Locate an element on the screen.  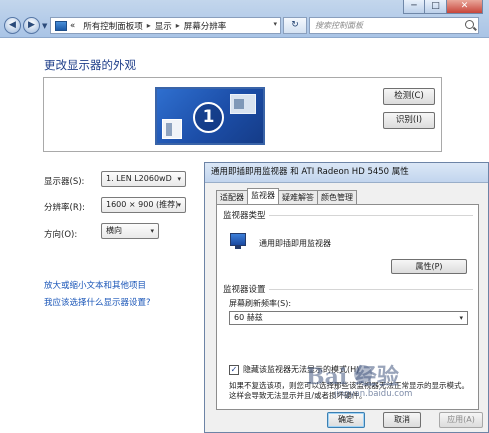
detect-button: 检测(C) is located at coordinates (409, 96).